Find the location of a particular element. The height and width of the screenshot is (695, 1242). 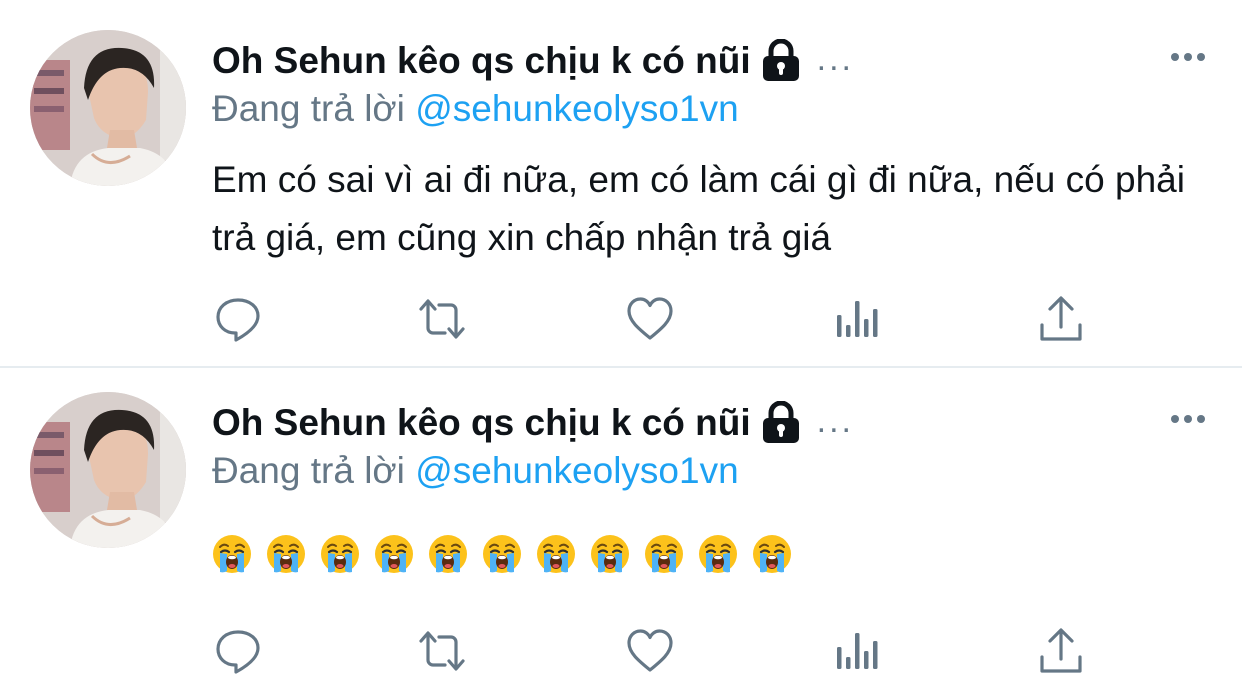

tweet-emoji-row is located at coordinates (502, 554).